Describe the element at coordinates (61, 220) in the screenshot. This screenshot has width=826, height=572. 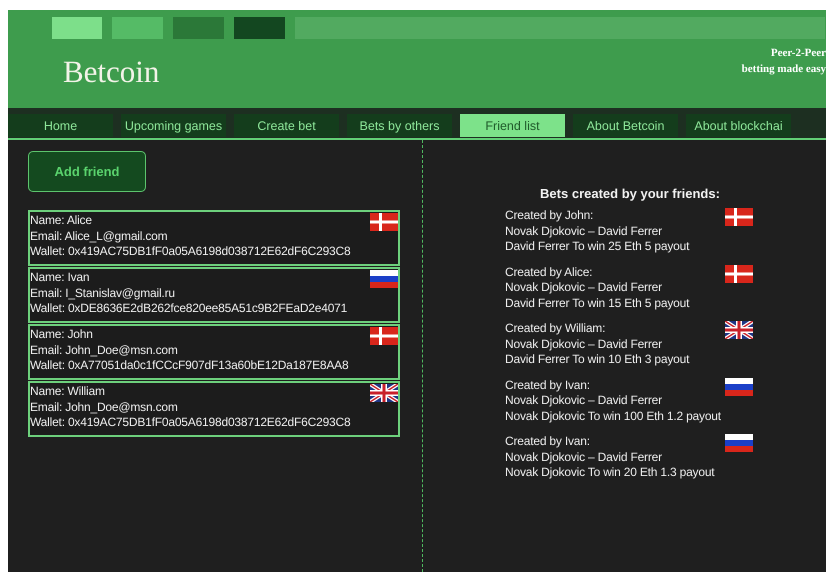
I see `friend-name: Name: Alice` at that location.